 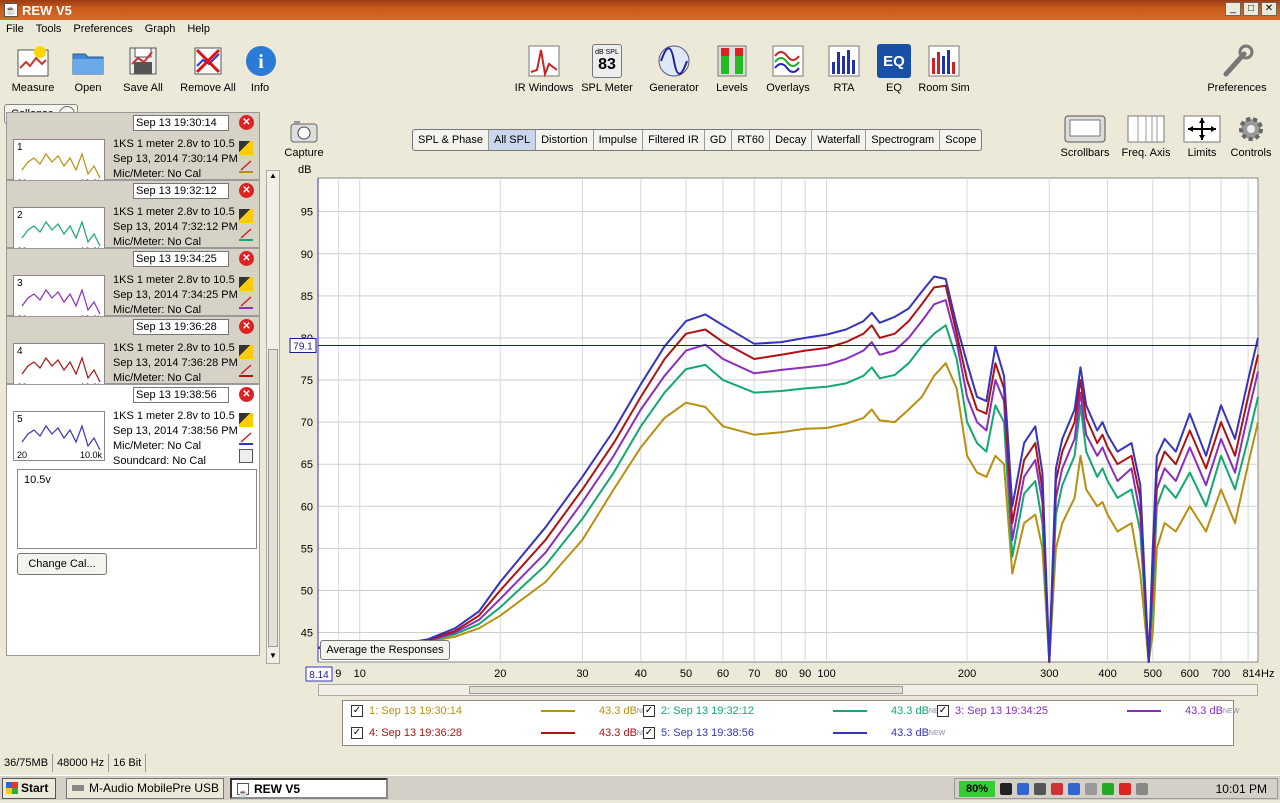 I want to click on scroll-up-icon: ▲, so click(x=273, y=177).